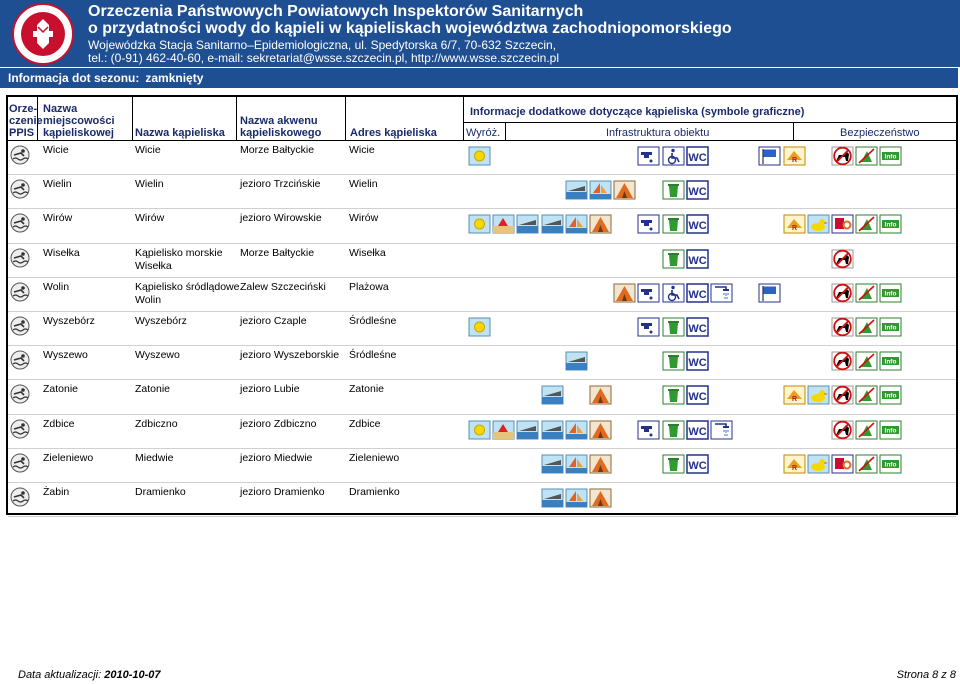 This screenshot has height=684, width=960. I want to click on col-kapielisko: Nazwa kąpieliska, so click(180, 133).